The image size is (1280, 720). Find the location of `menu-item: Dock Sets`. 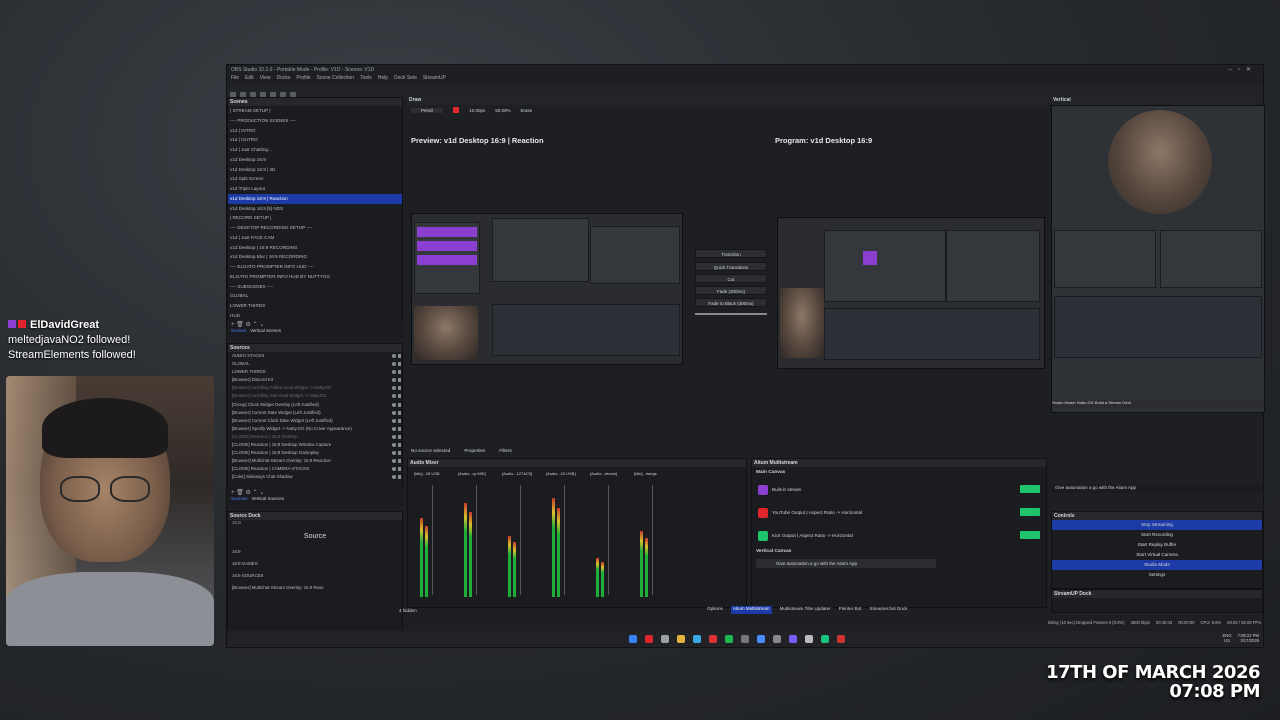

menu-item: Dock Sets is located at coordinates (405, 79).